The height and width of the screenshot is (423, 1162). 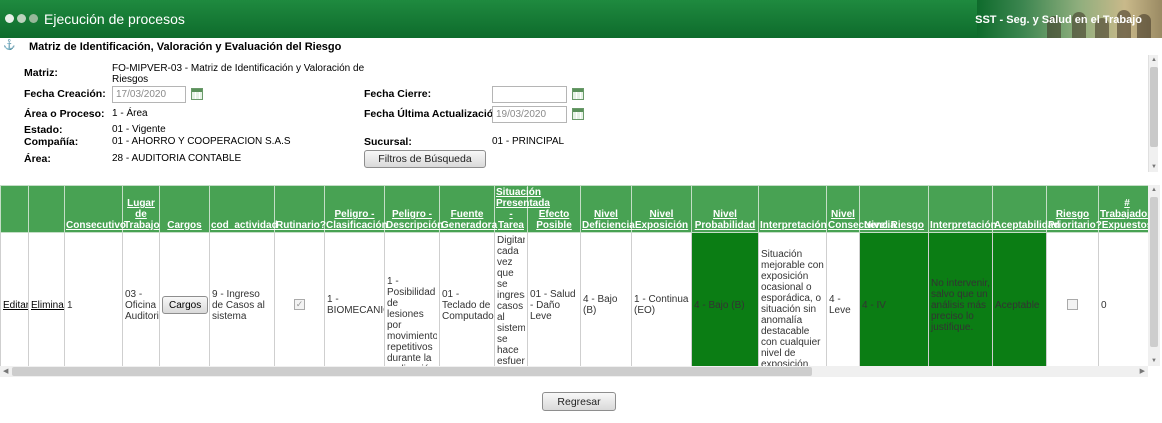 What do you see at coordinates (579, 401) in the screenshot?
I see `regresar-button: Regresar` at bounding box center [579, 401].